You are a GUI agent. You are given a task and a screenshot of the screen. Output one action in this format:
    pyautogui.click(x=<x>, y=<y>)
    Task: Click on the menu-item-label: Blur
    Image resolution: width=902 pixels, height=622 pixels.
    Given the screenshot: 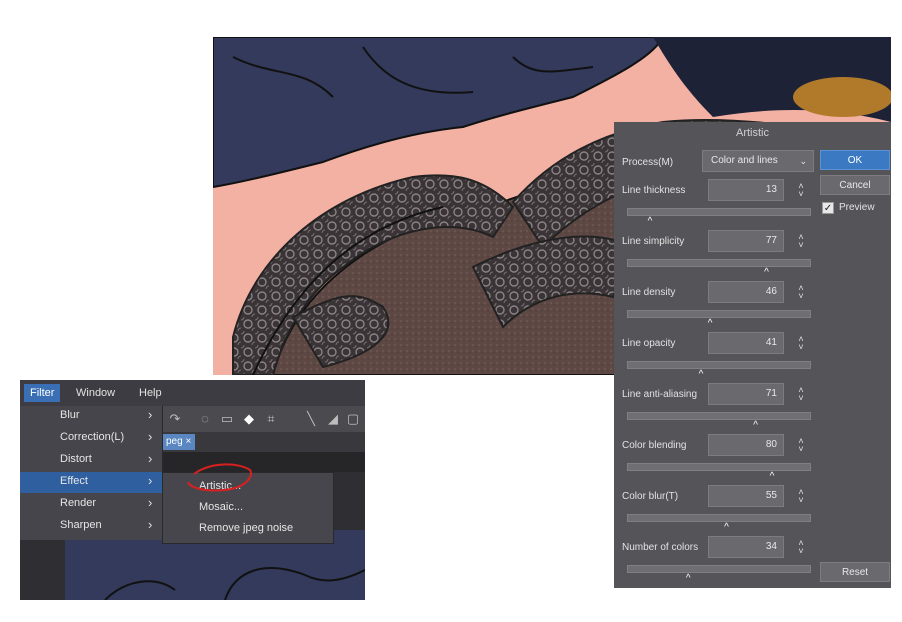 What is the action you would take?
    pyautogui.click(x=70, y=415)
    